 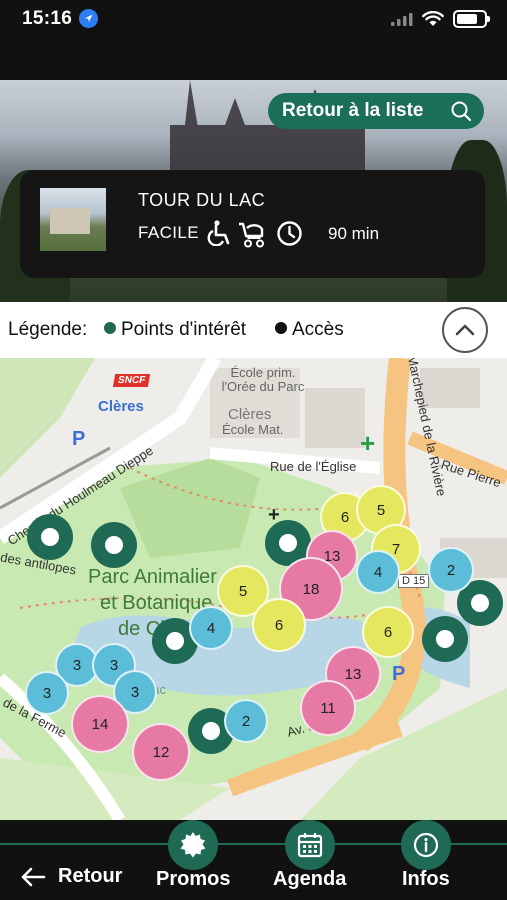 I want to click on trail-thumbnail, so click(x=73, y=219).